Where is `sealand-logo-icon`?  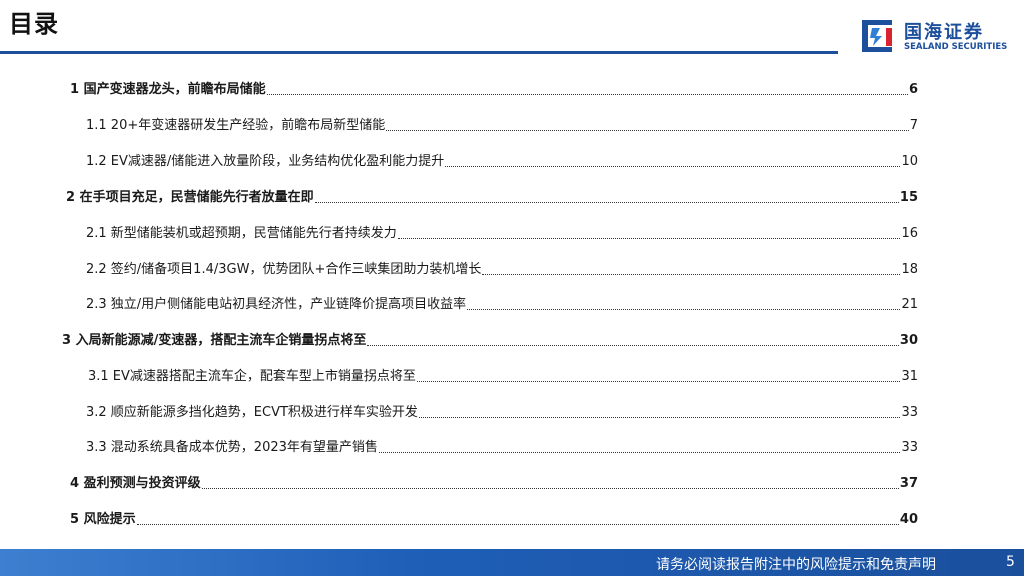 sealand-logo-icon is located at coordinates (877, 36).